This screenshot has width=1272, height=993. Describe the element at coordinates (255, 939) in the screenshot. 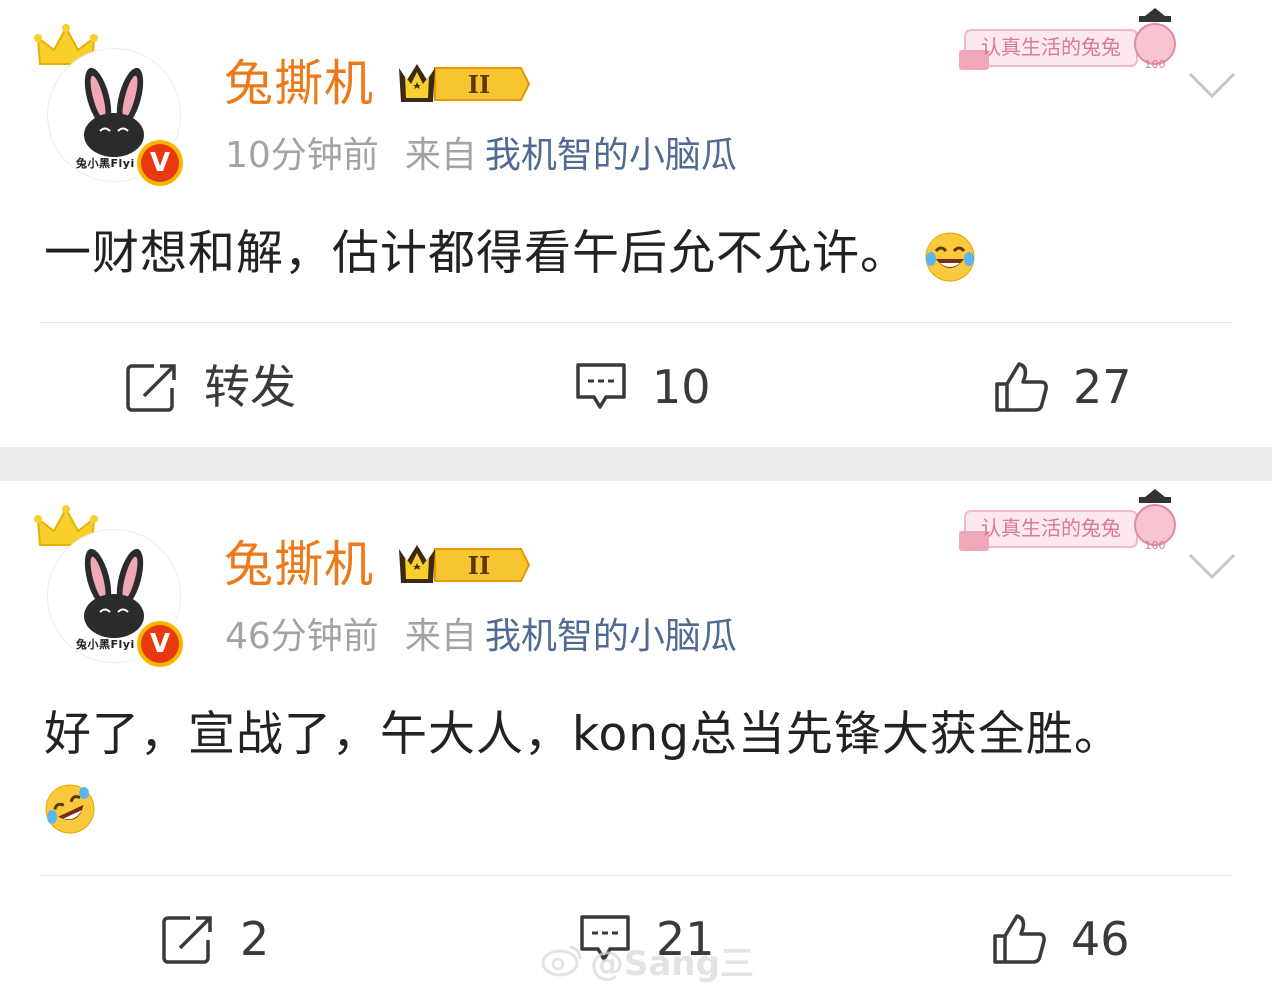

I see `repost-count: 2` at that location.